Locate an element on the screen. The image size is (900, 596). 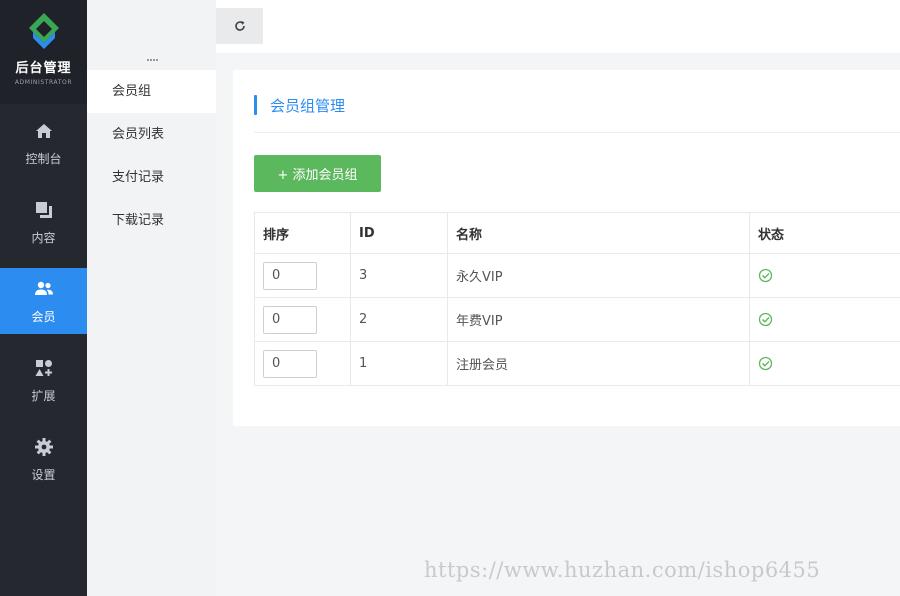
nav-item-label: 会员 is located at coordinates (43, 316).